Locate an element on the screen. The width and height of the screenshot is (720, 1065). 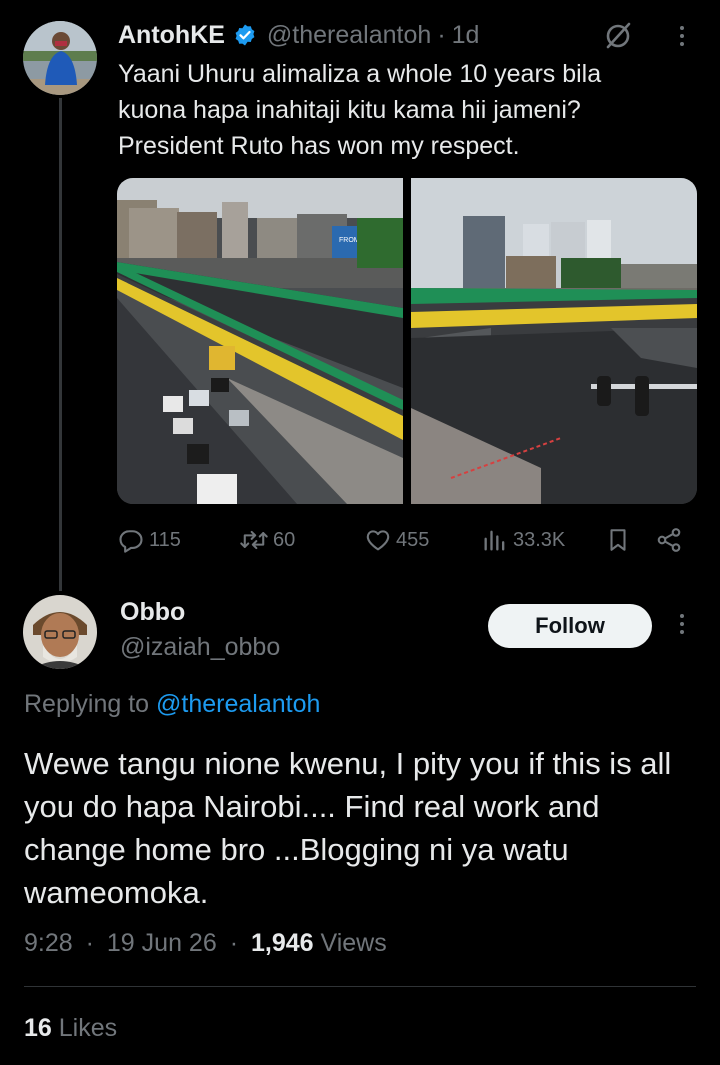
reply-button: 115 is located at coordinates (149, 540).